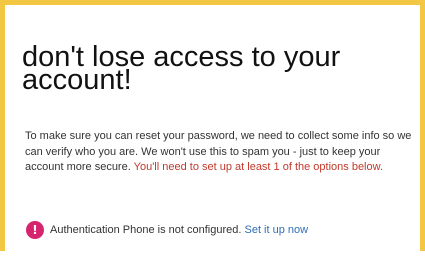  I want to click on exclamation-alert-icon: !, so click(35, 230).